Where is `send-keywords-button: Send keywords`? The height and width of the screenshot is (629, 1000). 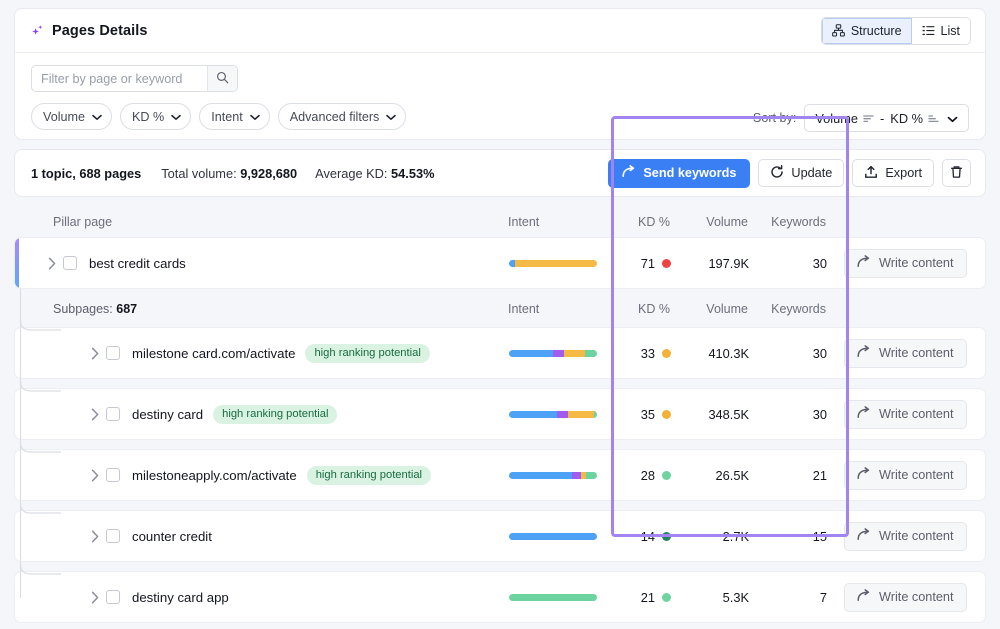
send-keywords-button: Send keywords is located at coordinates (679, 173).